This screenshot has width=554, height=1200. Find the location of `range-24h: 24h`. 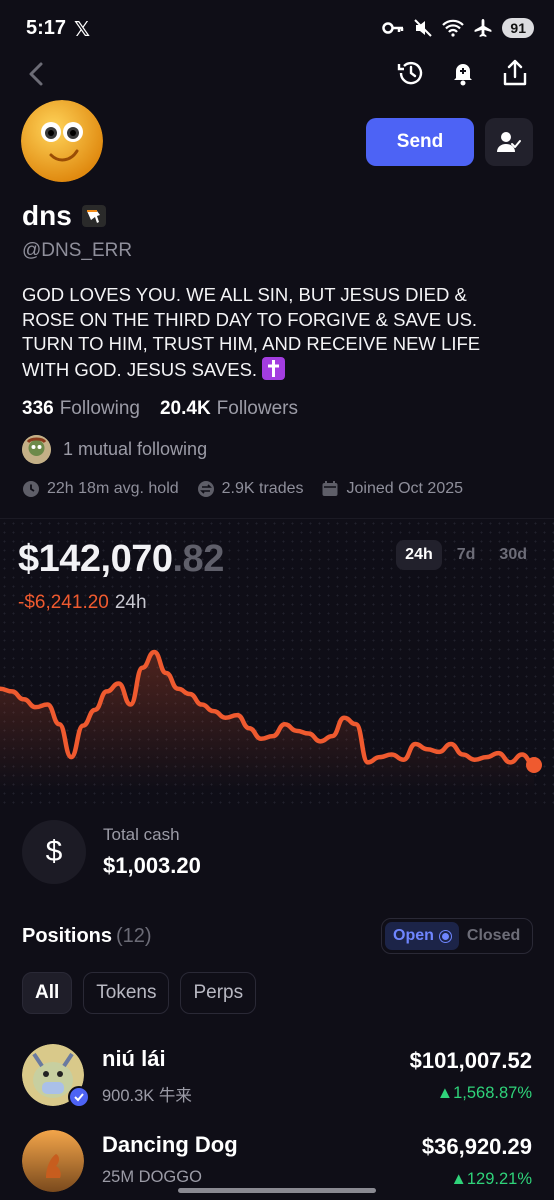

range-24h: 24h is located at coordinates (419, 555).